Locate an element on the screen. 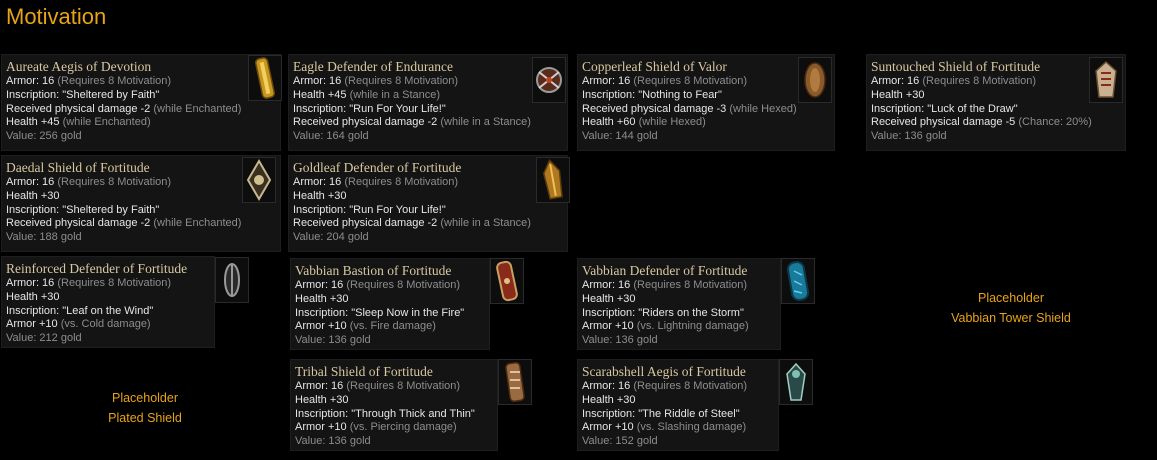  stat-note: (vs. Lightning damage) is located at coordinates (691, 326).